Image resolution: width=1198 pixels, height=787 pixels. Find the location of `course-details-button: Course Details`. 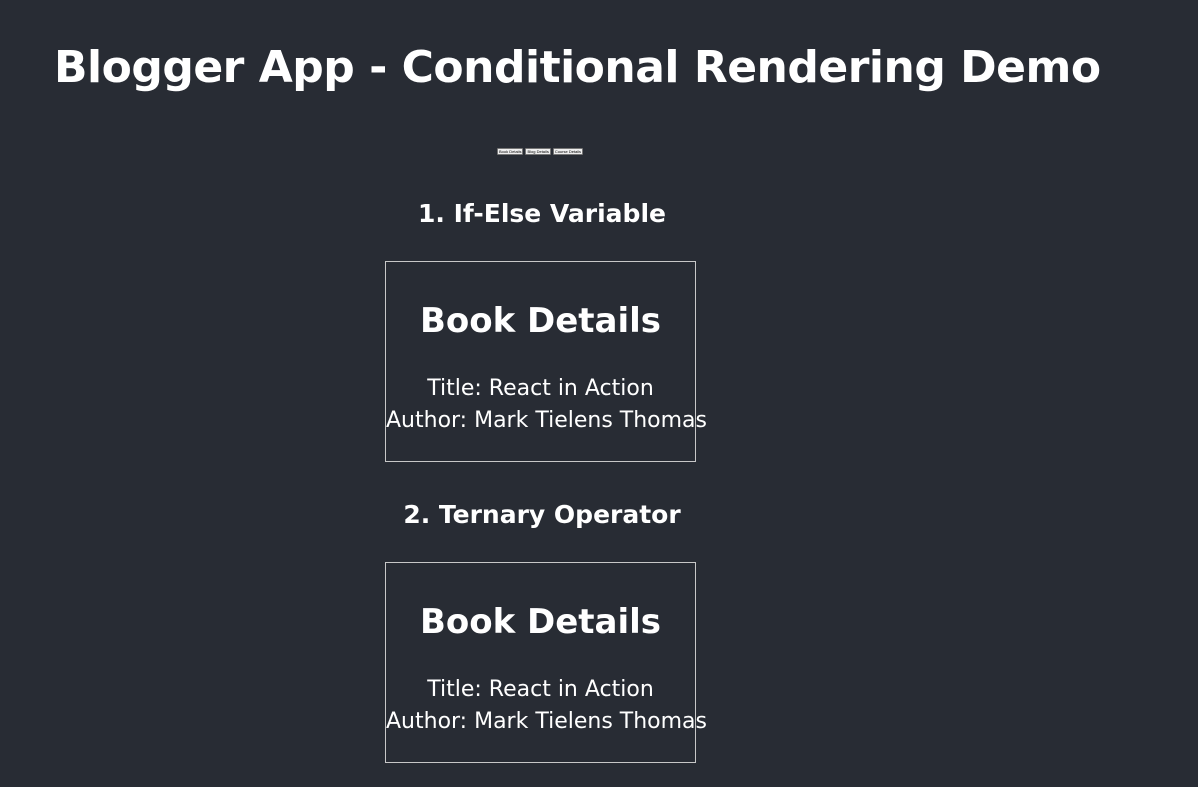

course-details-button: Course Details is located at coordinates (568, 151).